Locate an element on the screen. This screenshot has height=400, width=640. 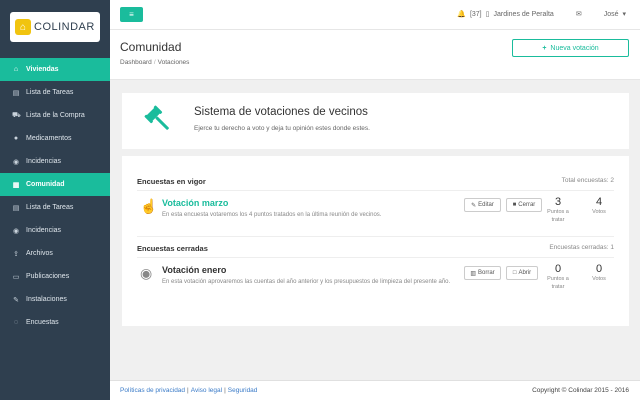
stat-votes: 0 Votos is located at coordinates (599, 273).